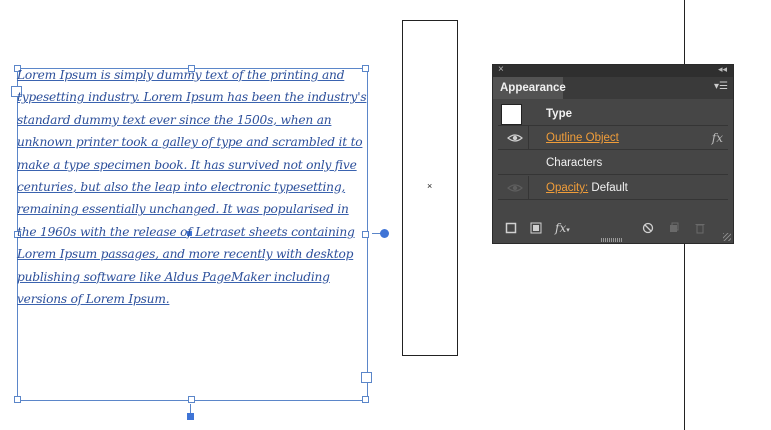 The height and width of the screenshot is (430, 771). What do you see at coordinates (384, 233) in the screenshot?
I see `thread-widget-dot` at bounding box center [384, 233].